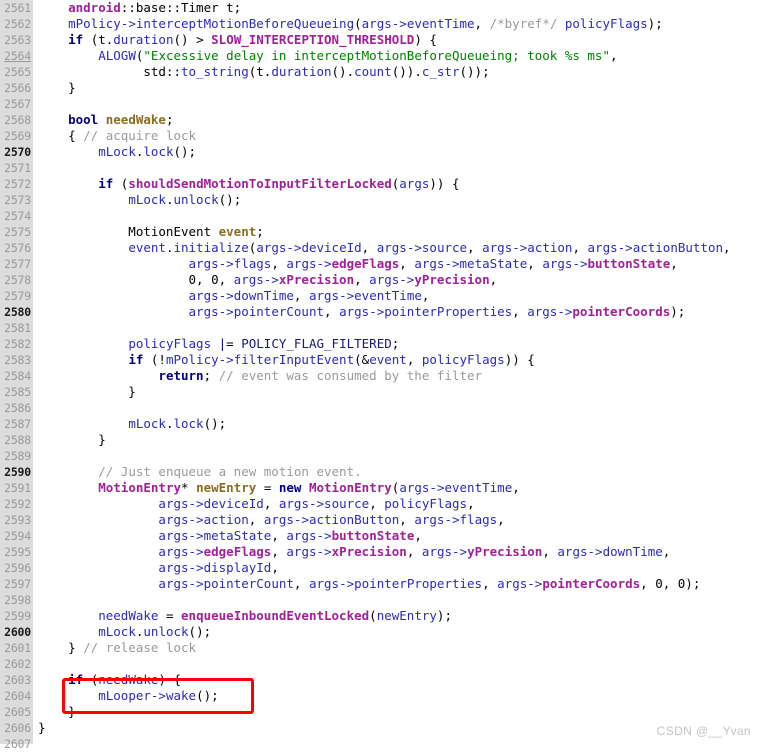 The image size is (765, 752). What do you see at coordinates (382, 392) in the screenshot?
I see `code-line: 2585 }` at bounding box center [382, 392].